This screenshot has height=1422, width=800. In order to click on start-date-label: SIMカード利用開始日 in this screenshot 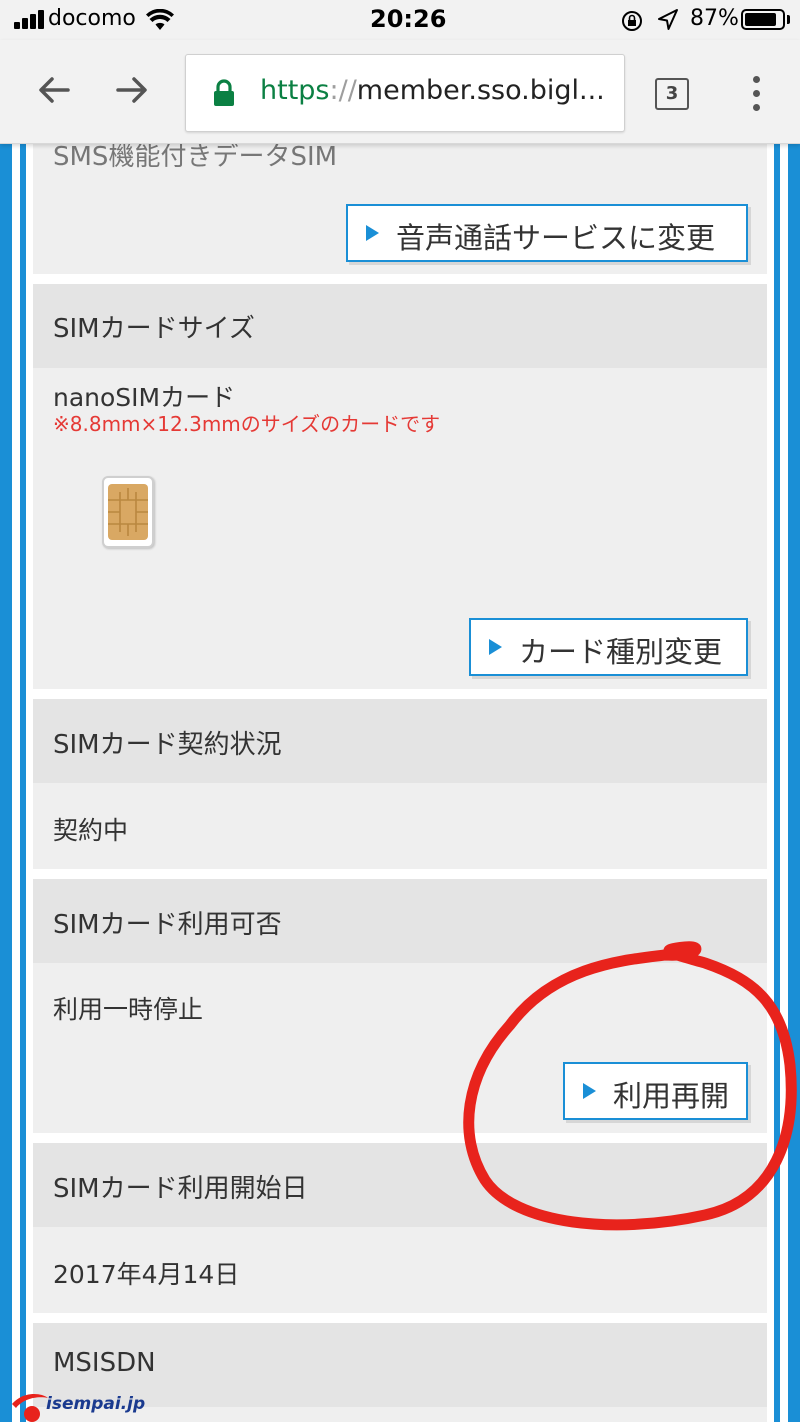, I will do `click(180, 1189)`.